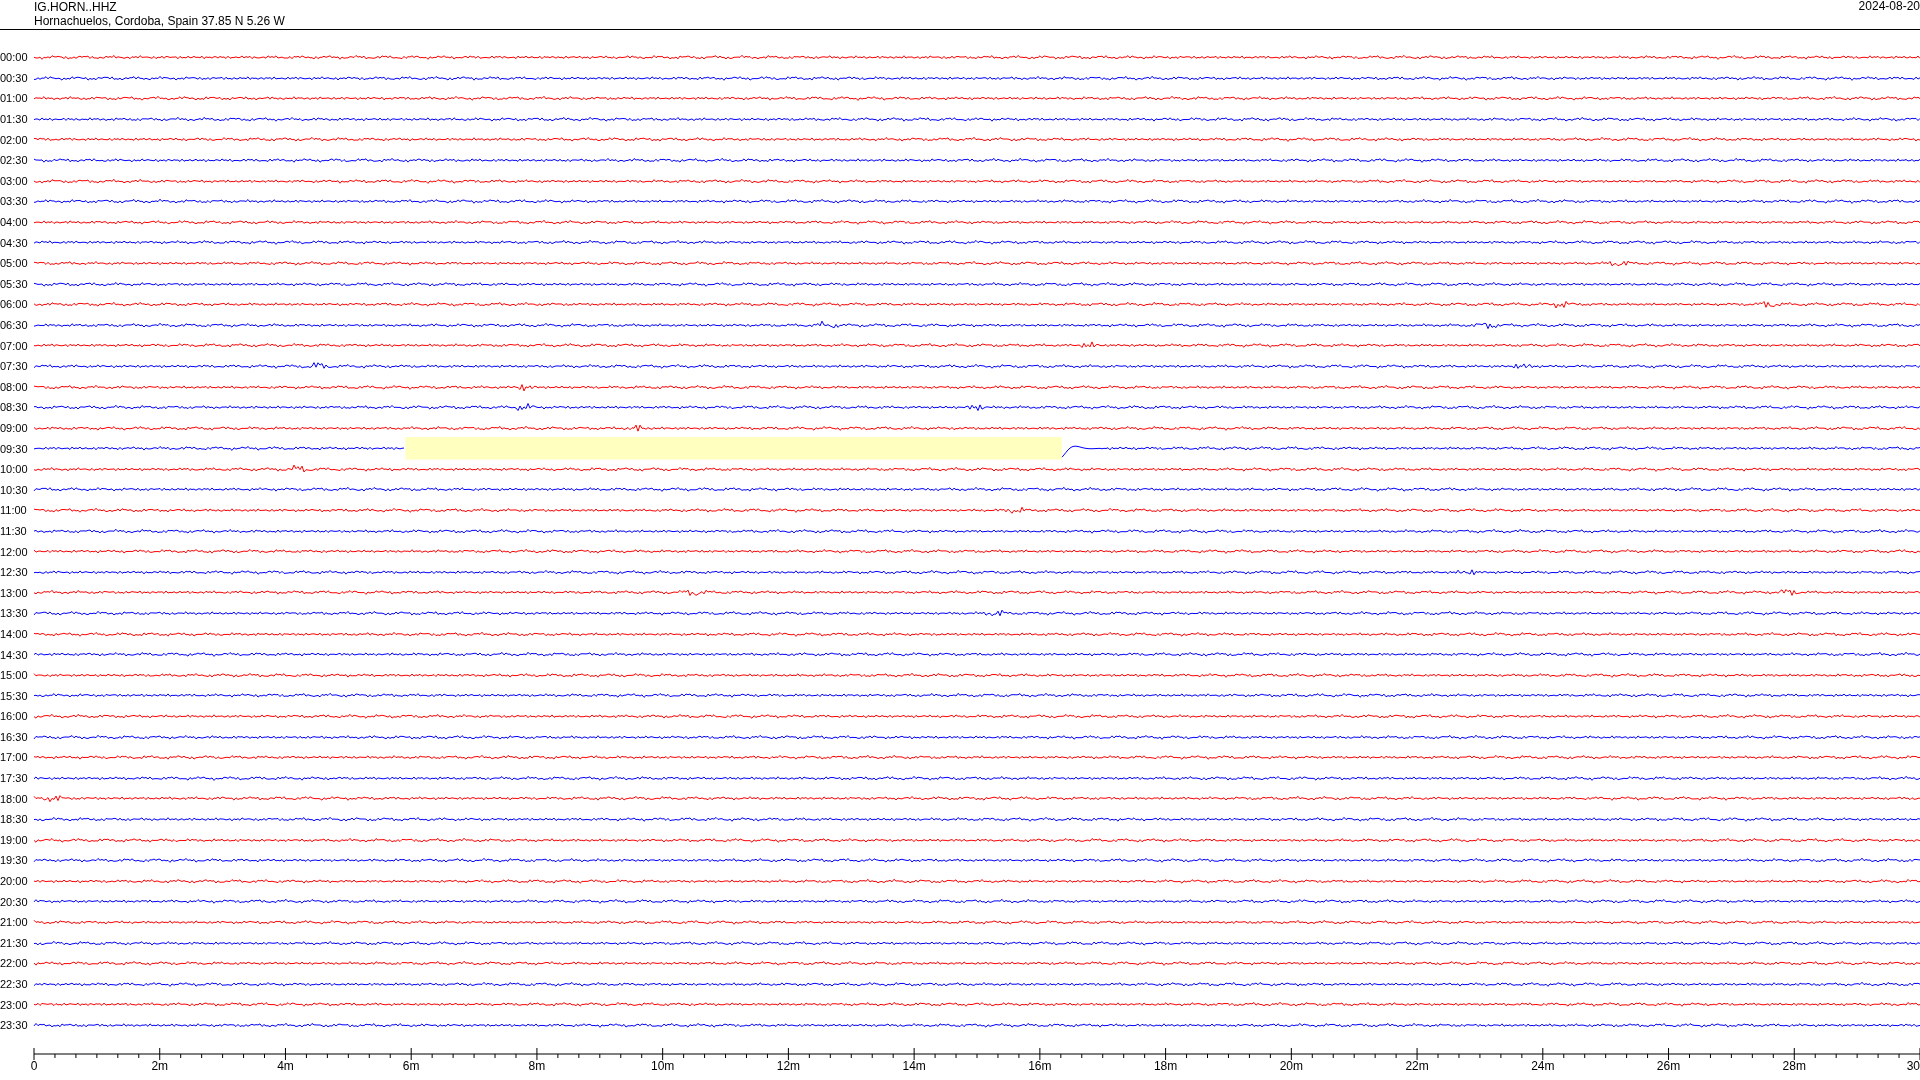  I want to click on axis-tick-label: 8m, so click(537, 1065).